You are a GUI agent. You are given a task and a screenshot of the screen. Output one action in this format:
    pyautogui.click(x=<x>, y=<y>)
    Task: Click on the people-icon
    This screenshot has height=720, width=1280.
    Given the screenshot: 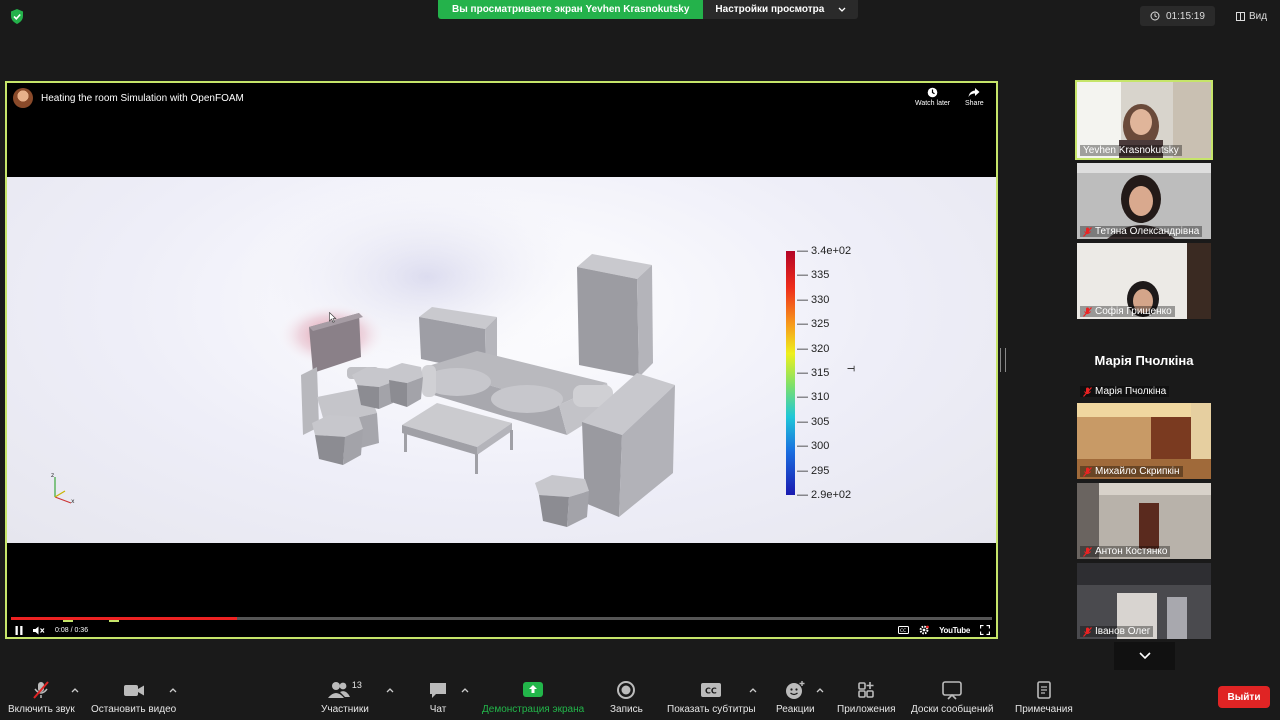 What is the action you would take?
    pyautogui.click(x=338, y=690)
    